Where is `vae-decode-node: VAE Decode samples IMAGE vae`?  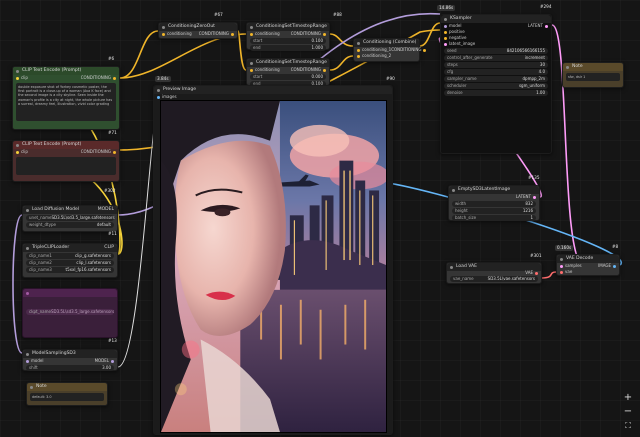
vae-decode-node: VAE Decode samples IMAGE vae is located at coordinates (588, 265).